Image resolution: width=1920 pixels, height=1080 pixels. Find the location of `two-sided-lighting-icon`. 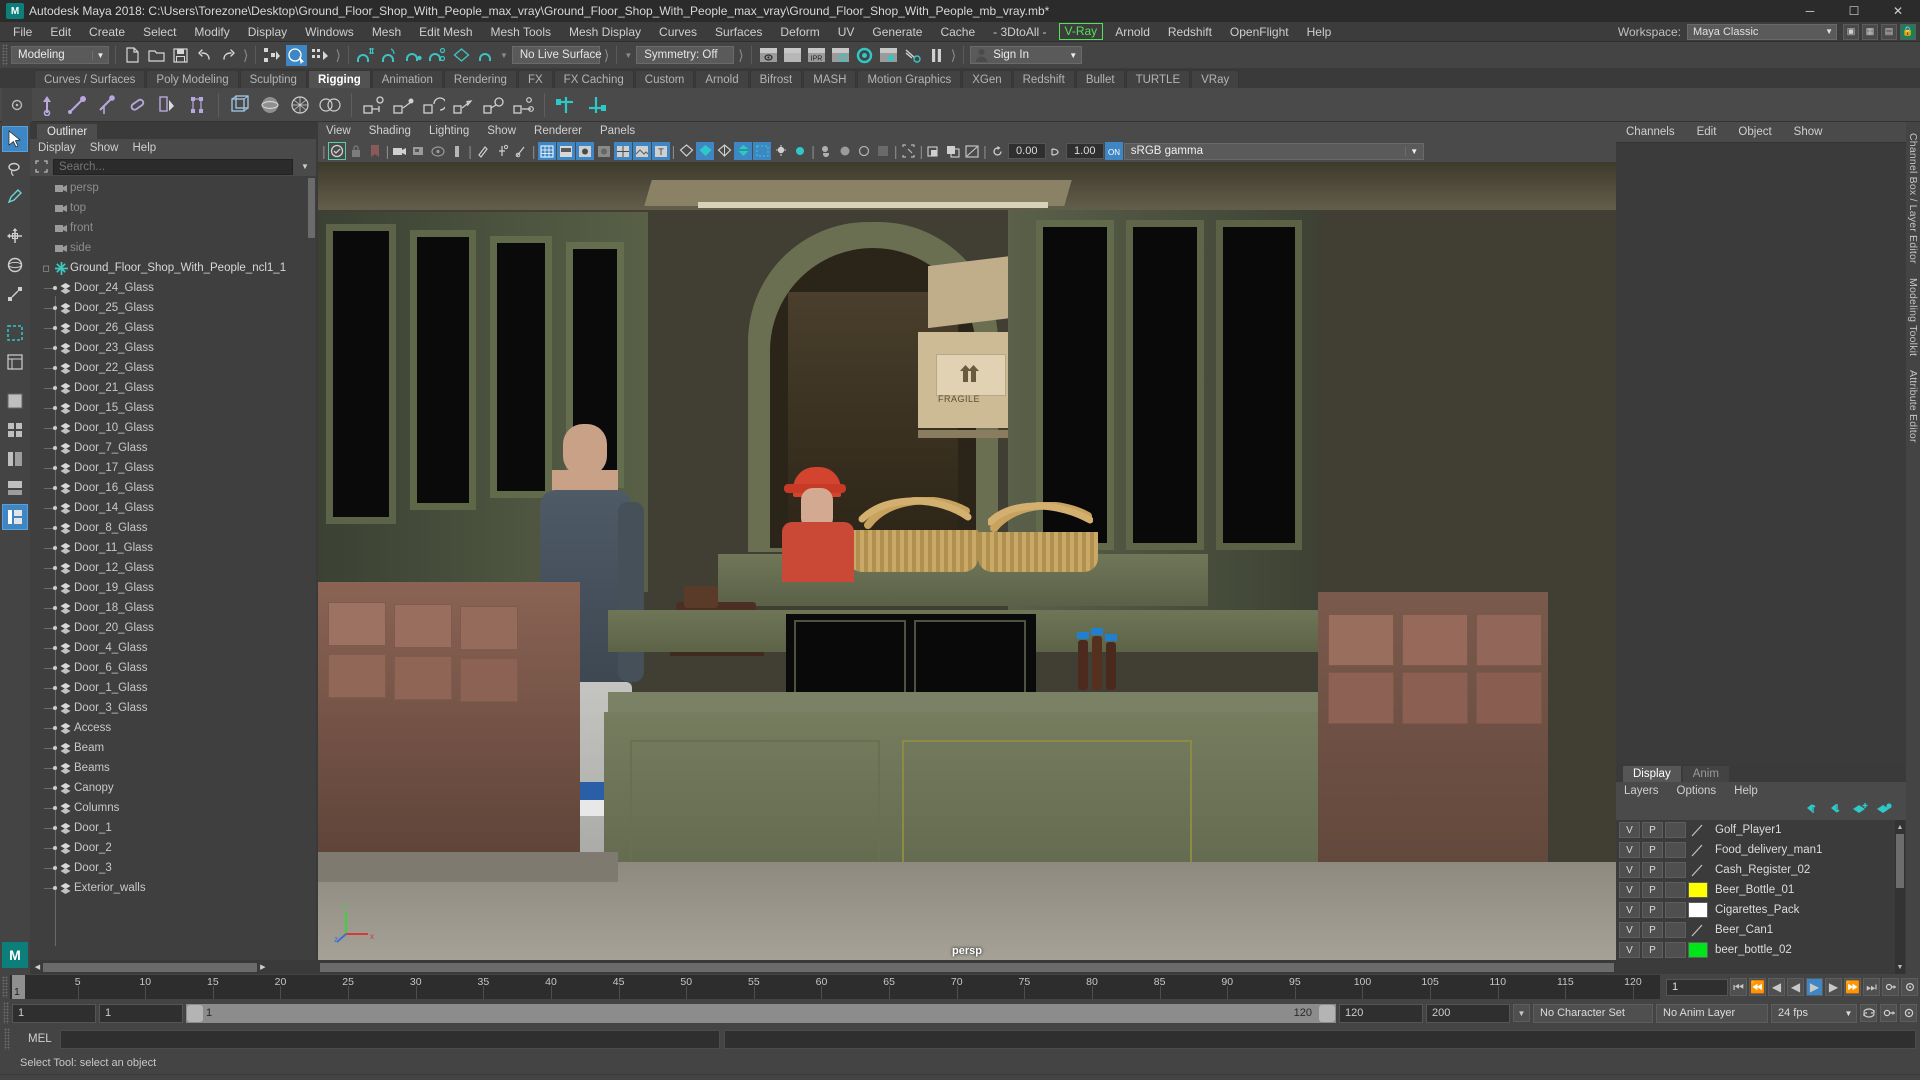

two-sided-lighting-icon is located at coordinates (502, 151).